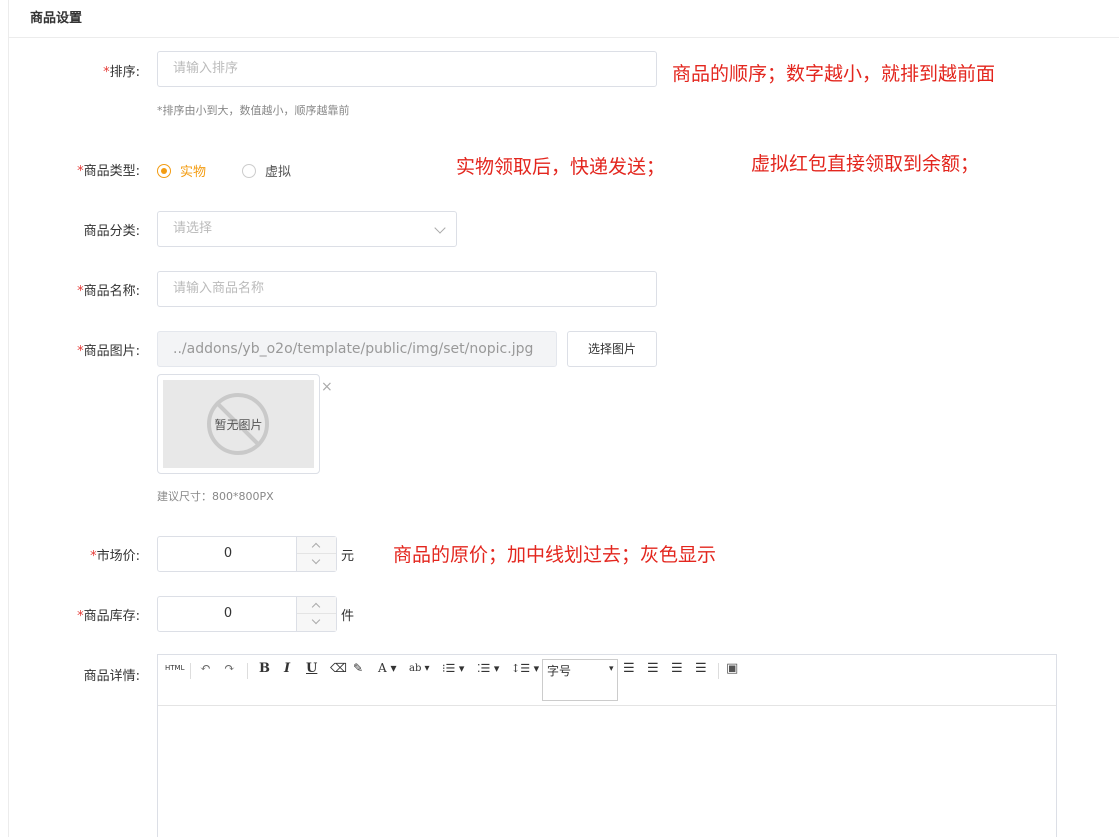 The image size is (1119, 837). I want to click on ordered-list-button: ⁝☰ ▾, so click(453, 668).